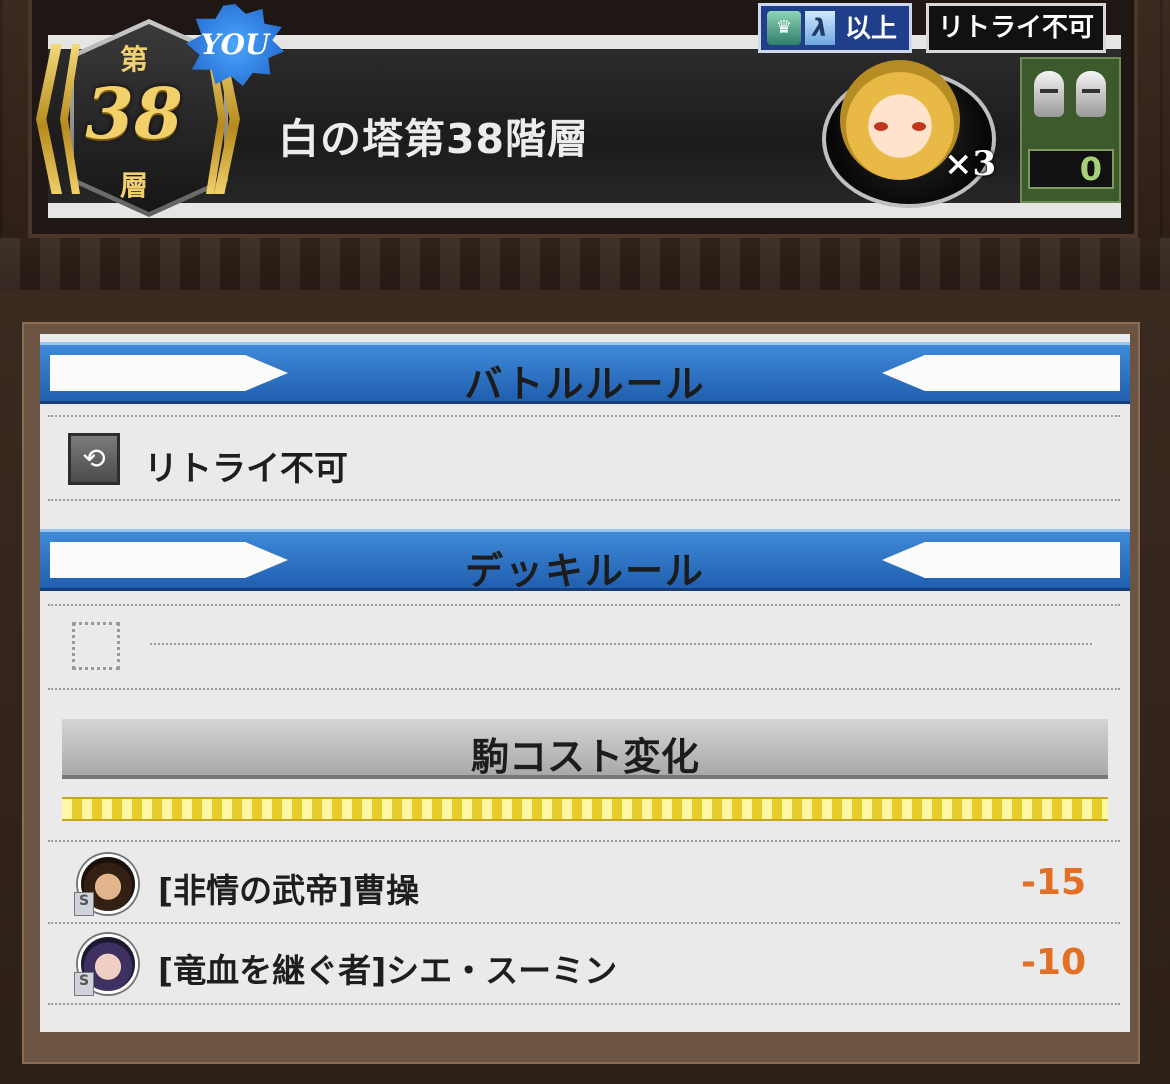 This screenshot has width=1170, height=1084. What do you see at coordinates (881, 126) in the screenshot?
I see `avatar-eye-left` at bounding box center [881, 126].